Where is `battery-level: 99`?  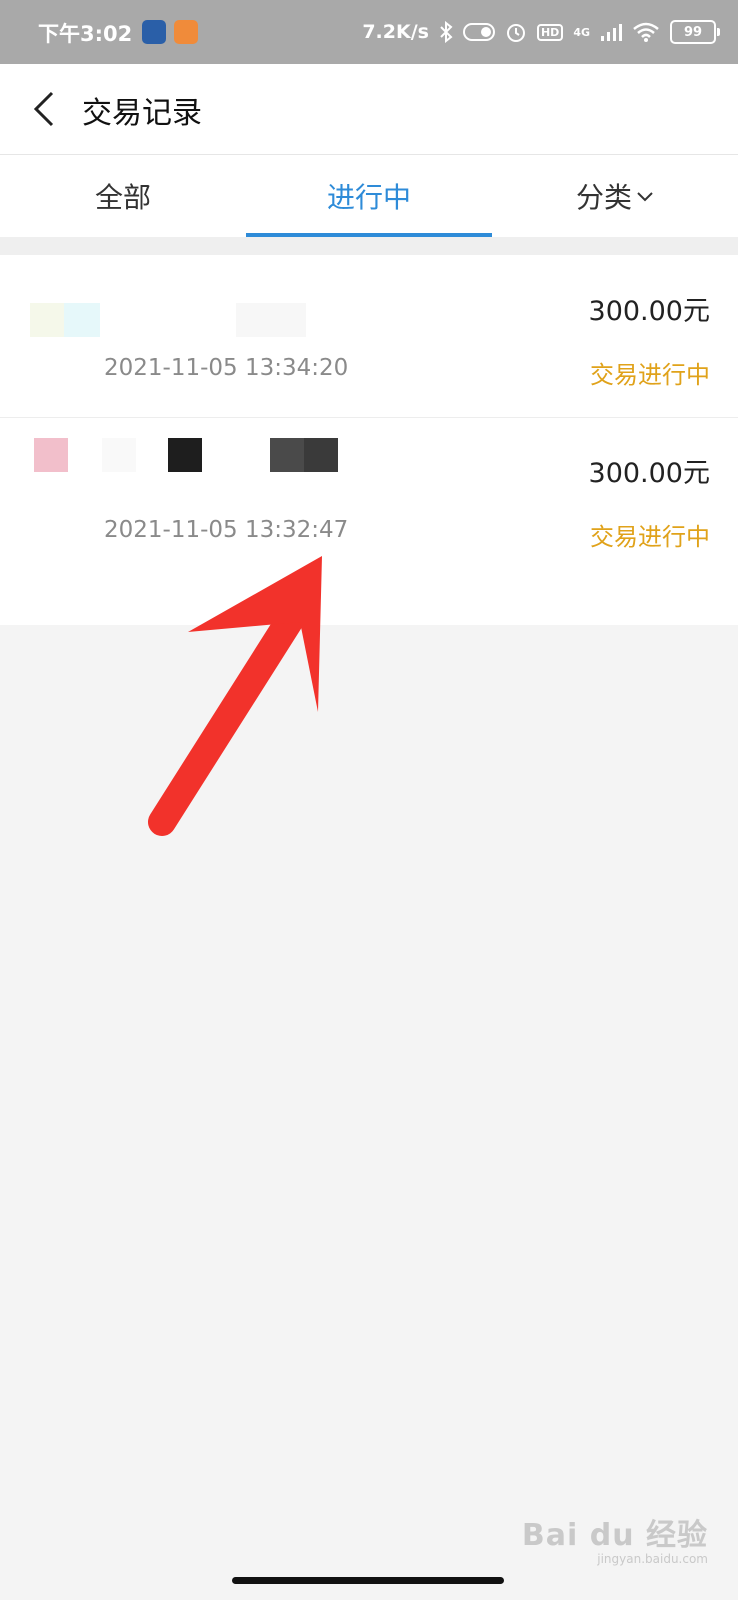 battery-level: 99 is located at coordinates (693, 32).